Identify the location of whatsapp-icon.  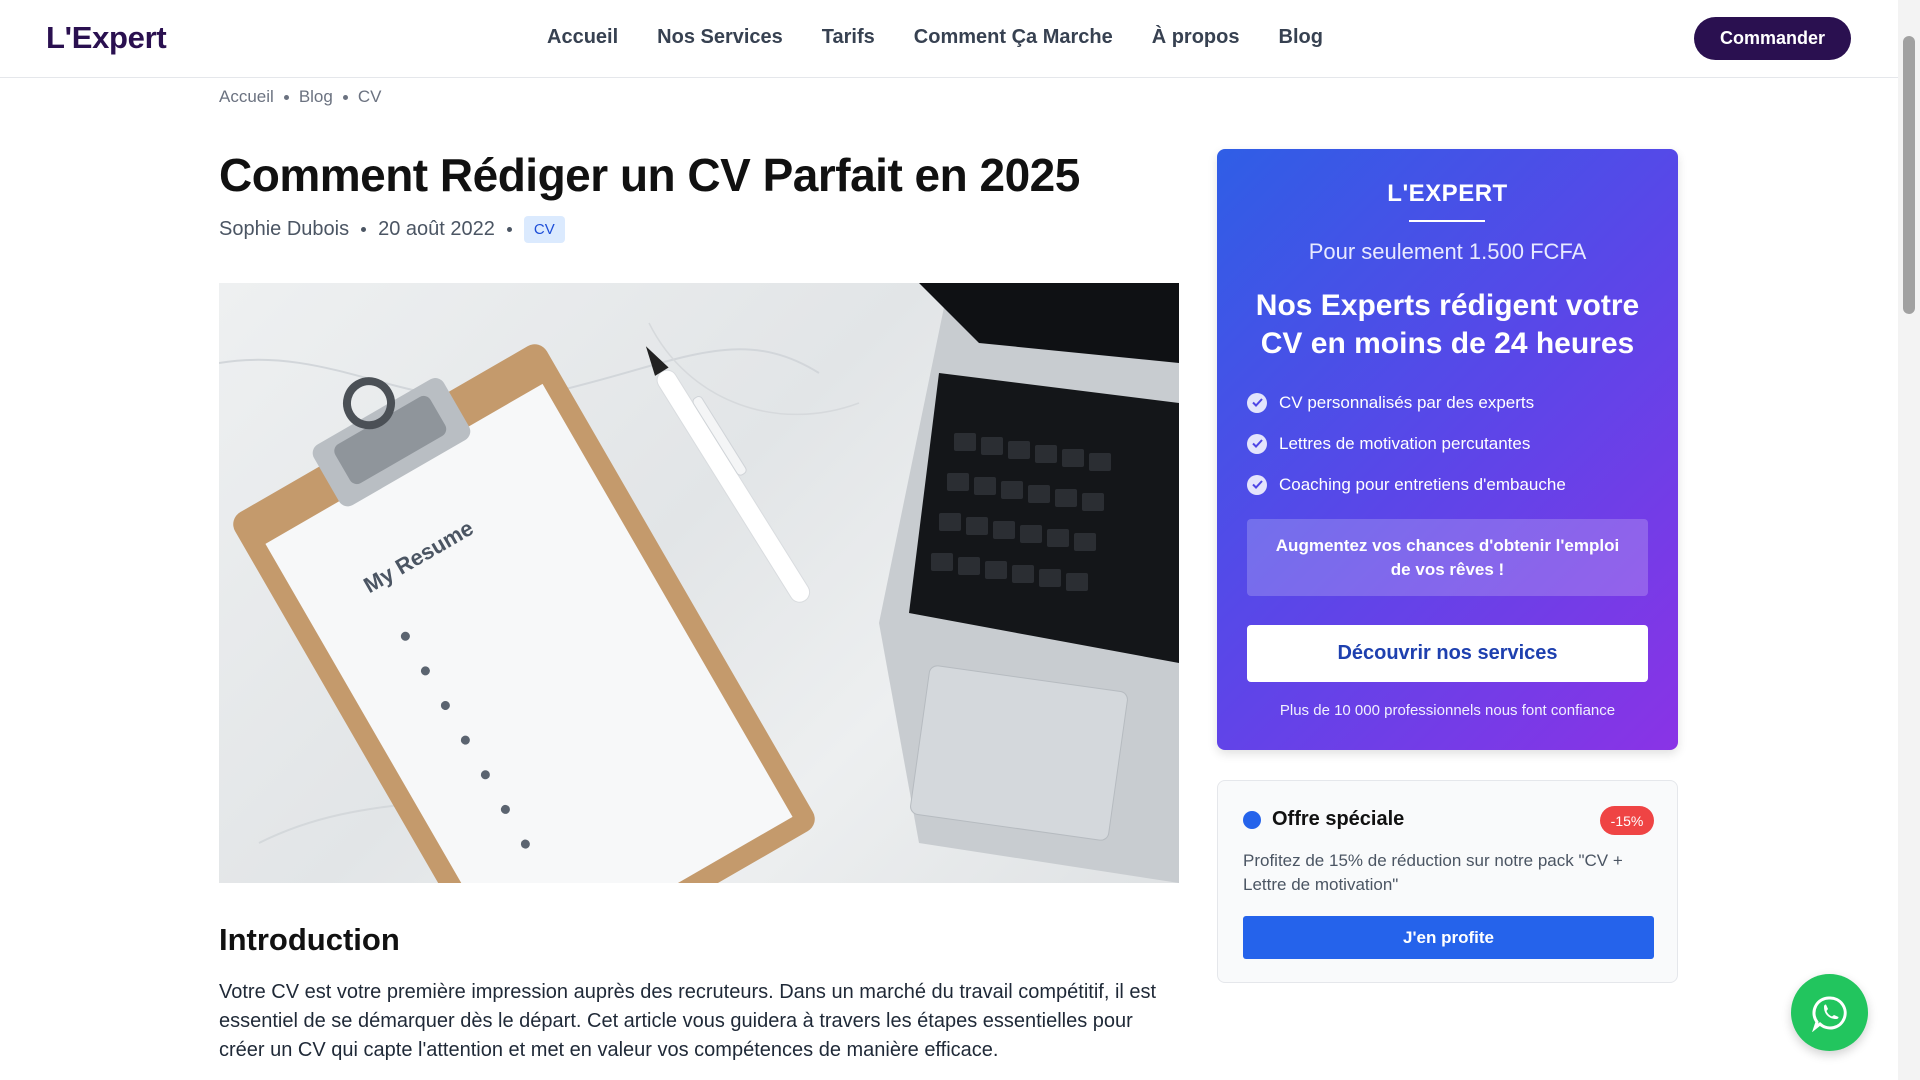
(1829, 1013).